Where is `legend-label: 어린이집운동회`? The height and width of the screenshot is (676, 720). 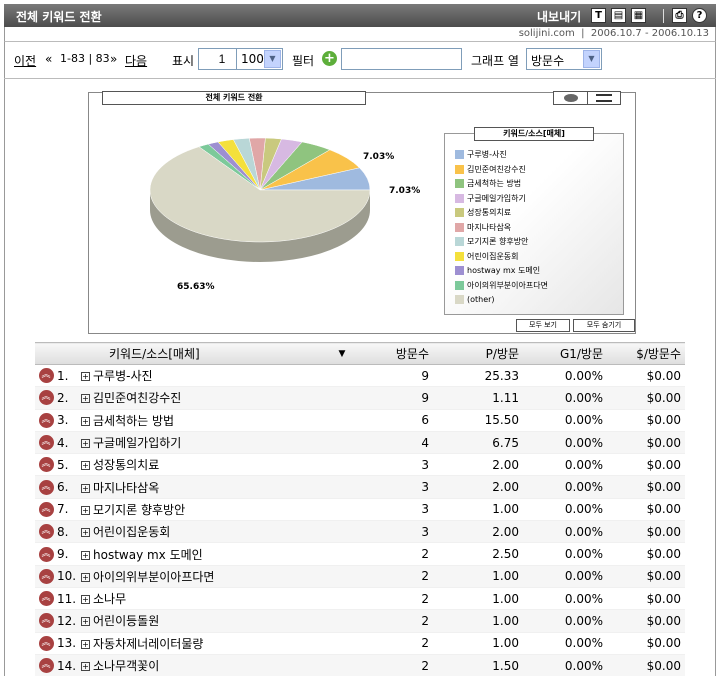
legend-label: 어린이집운동회 is located at coordinates (493, 256).